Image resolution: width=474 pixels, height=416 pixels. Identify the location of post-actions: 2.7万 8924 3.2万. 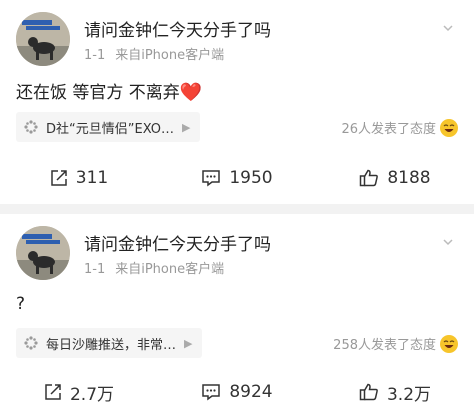
(237, 392).